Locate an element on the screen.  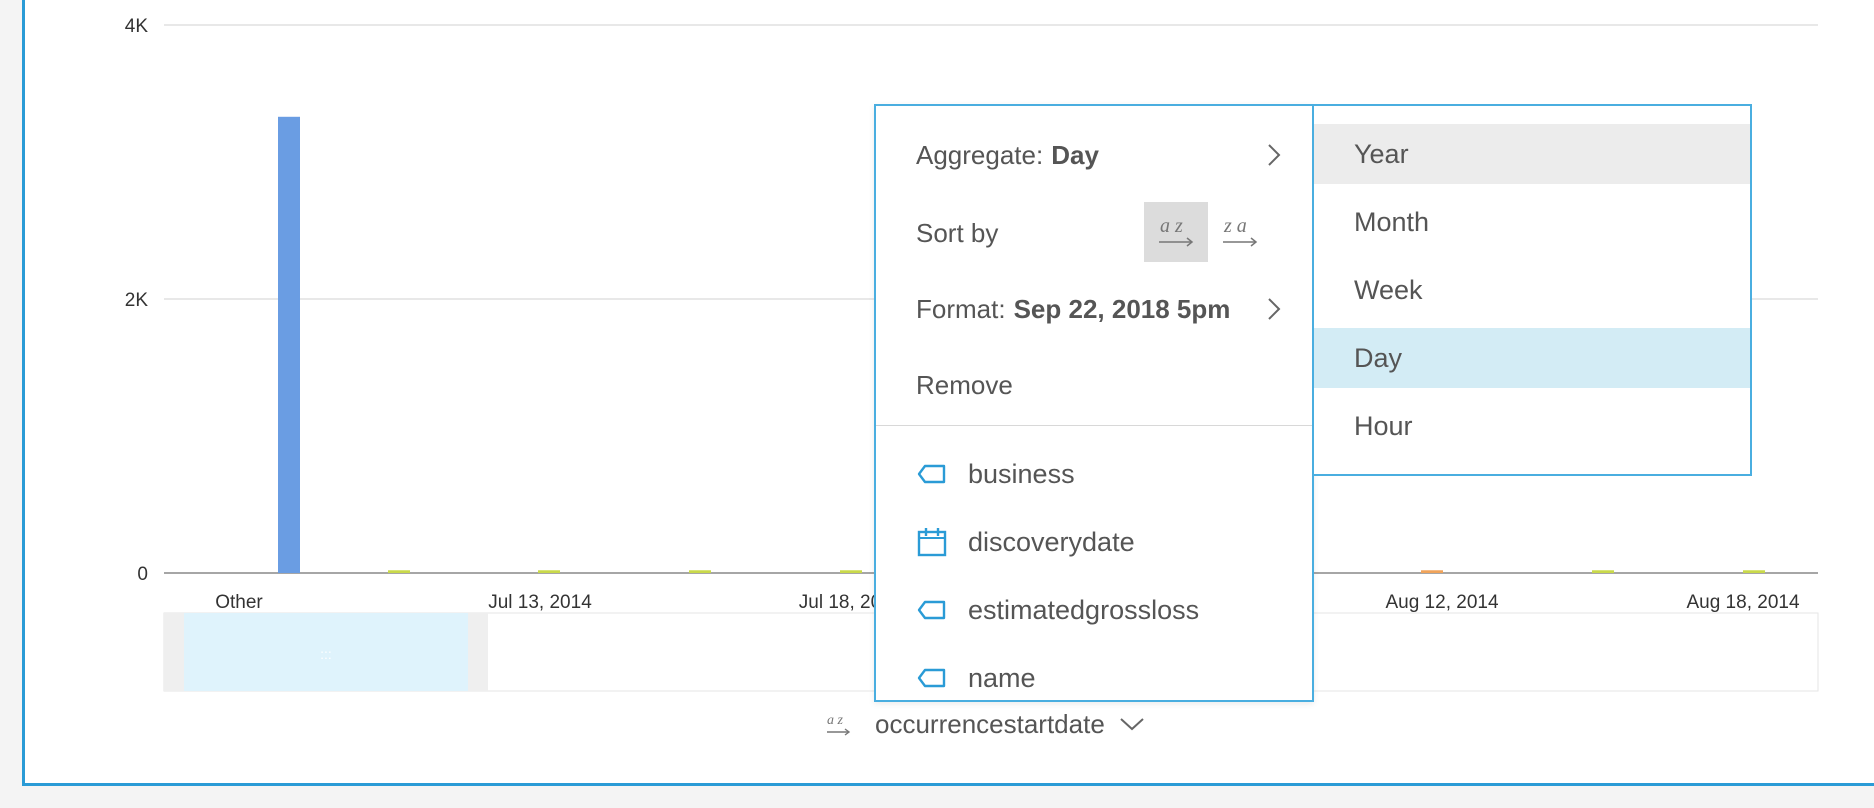
aggregate-option-hour: Hour is located at coordinates (1532, 426).